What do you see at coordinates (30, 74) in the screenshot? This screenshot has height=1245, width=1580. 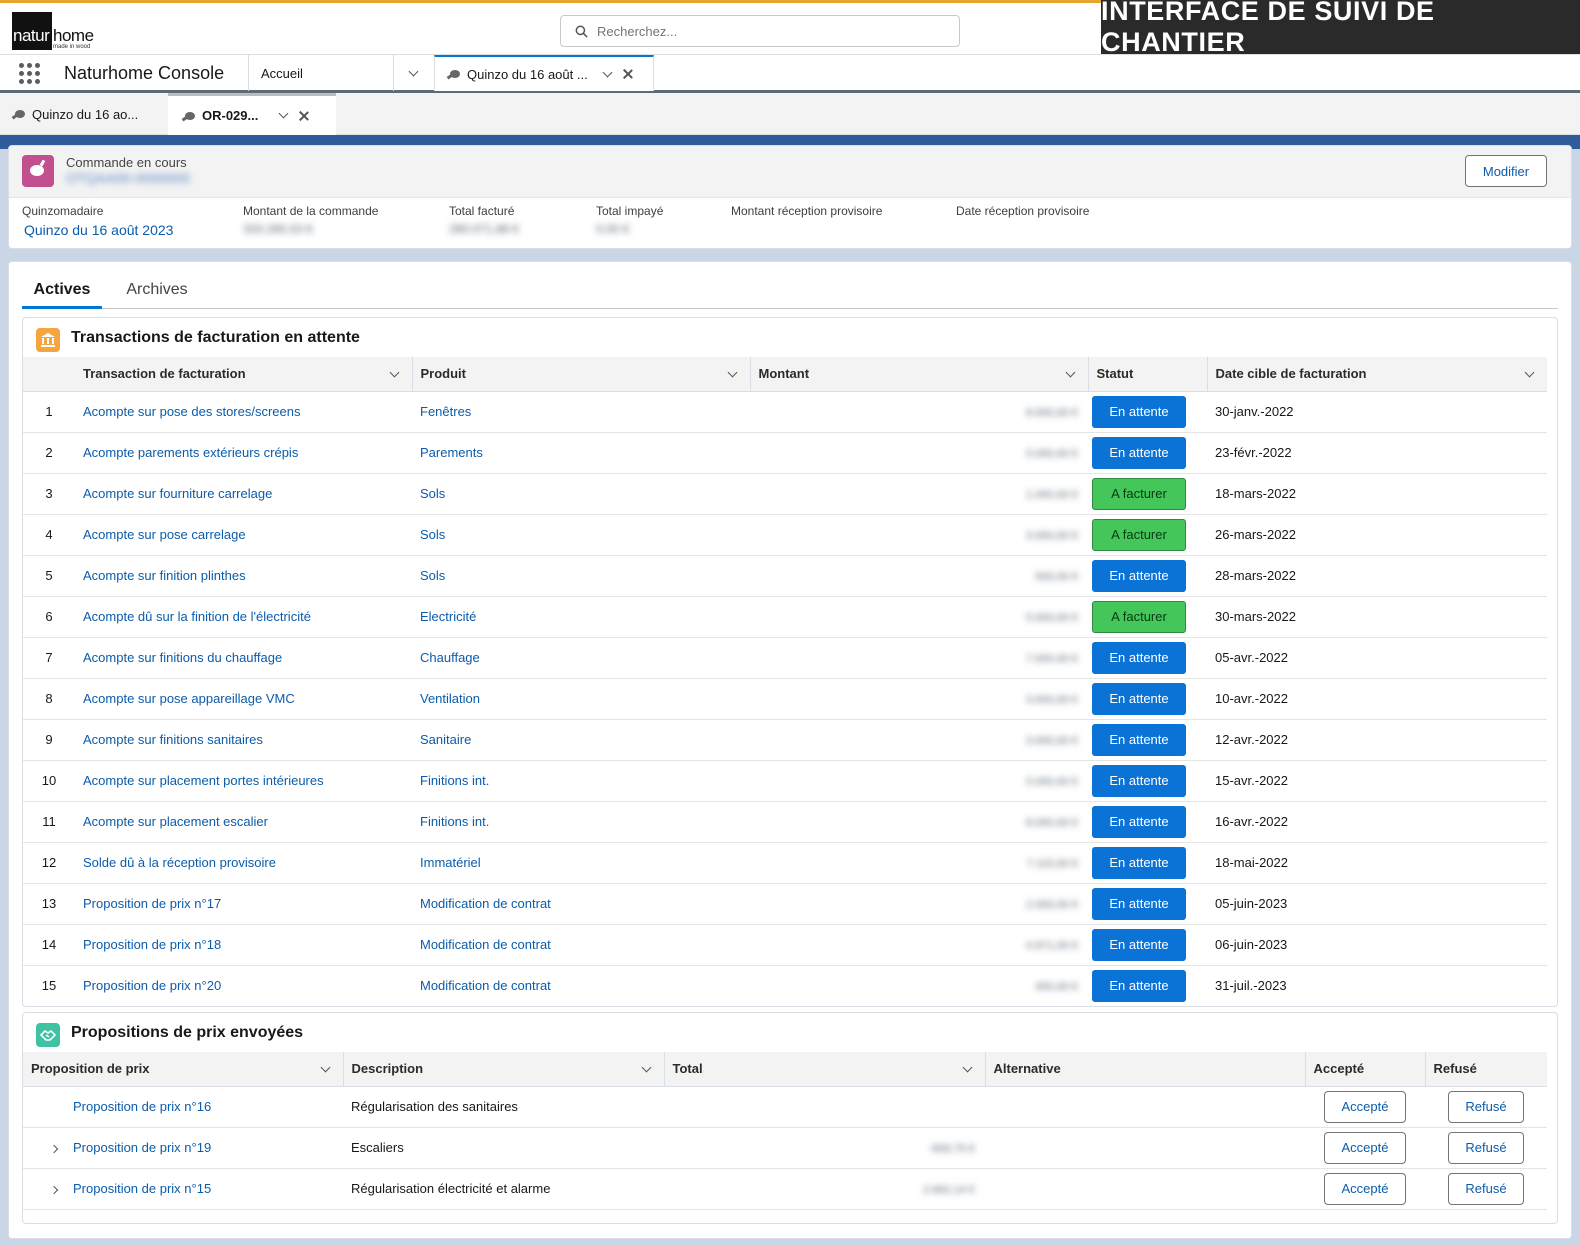 I see `app-launcher-icon` at bounding box center [30, 74].